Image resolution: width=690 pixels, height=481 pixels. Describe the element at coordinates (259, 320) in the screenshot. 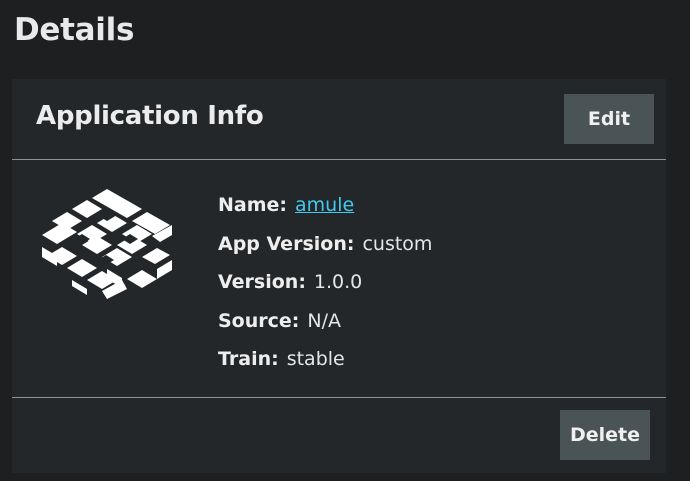

I see `field-label: Source:` at that location.